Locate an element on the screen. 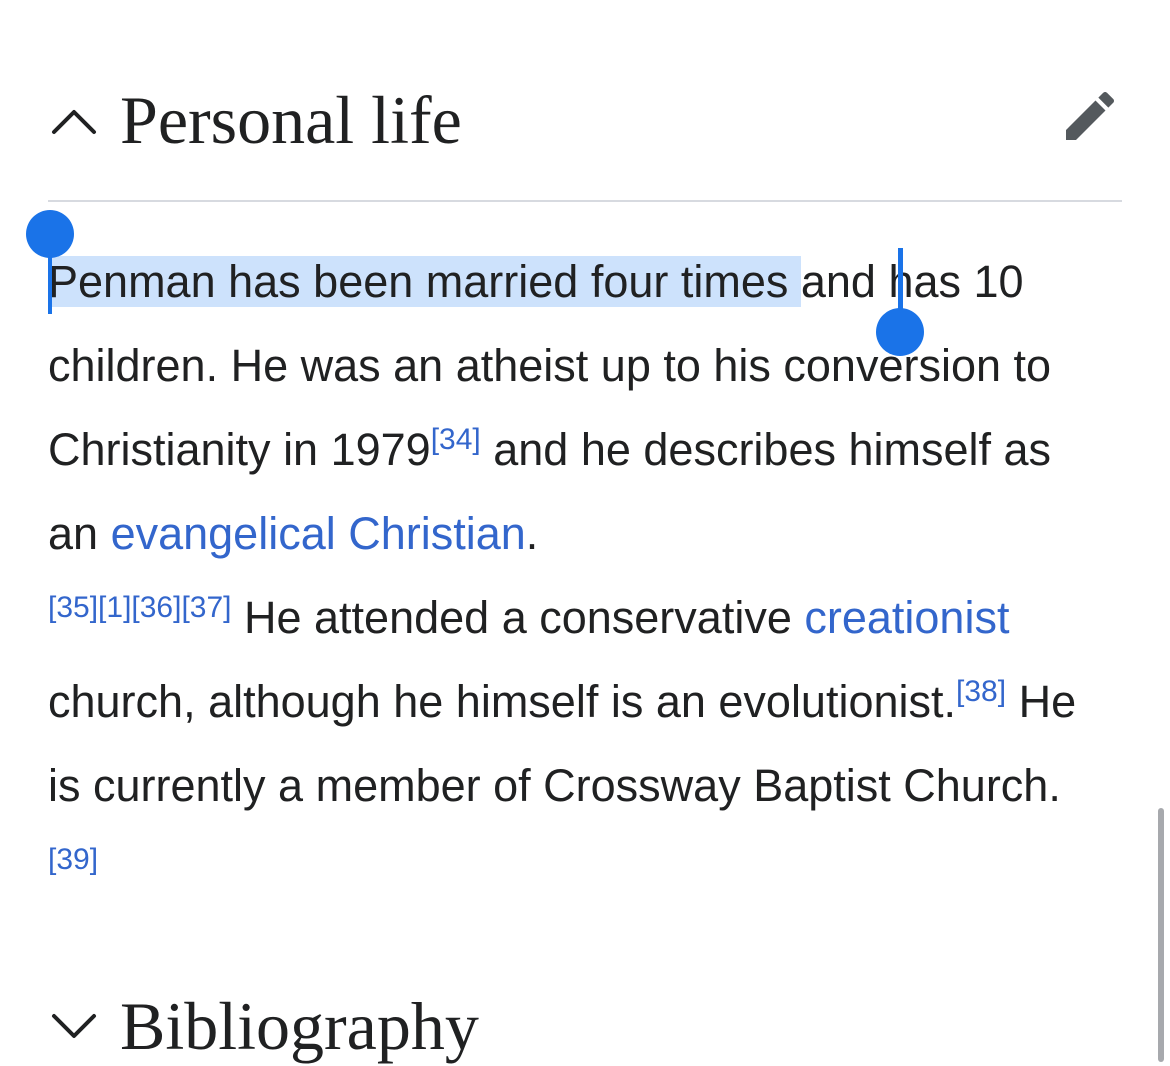  reference-39: [39] is located at coordinates (73, 859).